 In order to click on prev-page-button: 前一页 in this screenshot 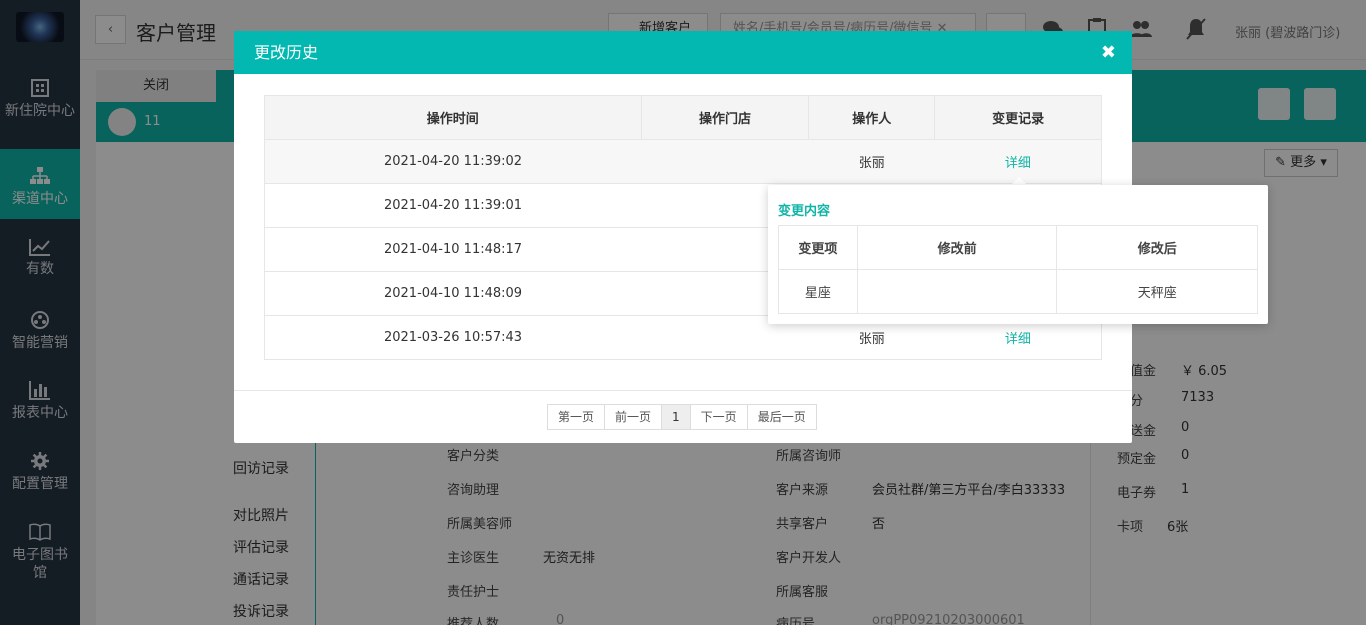, I will do `click(633, 417)`.